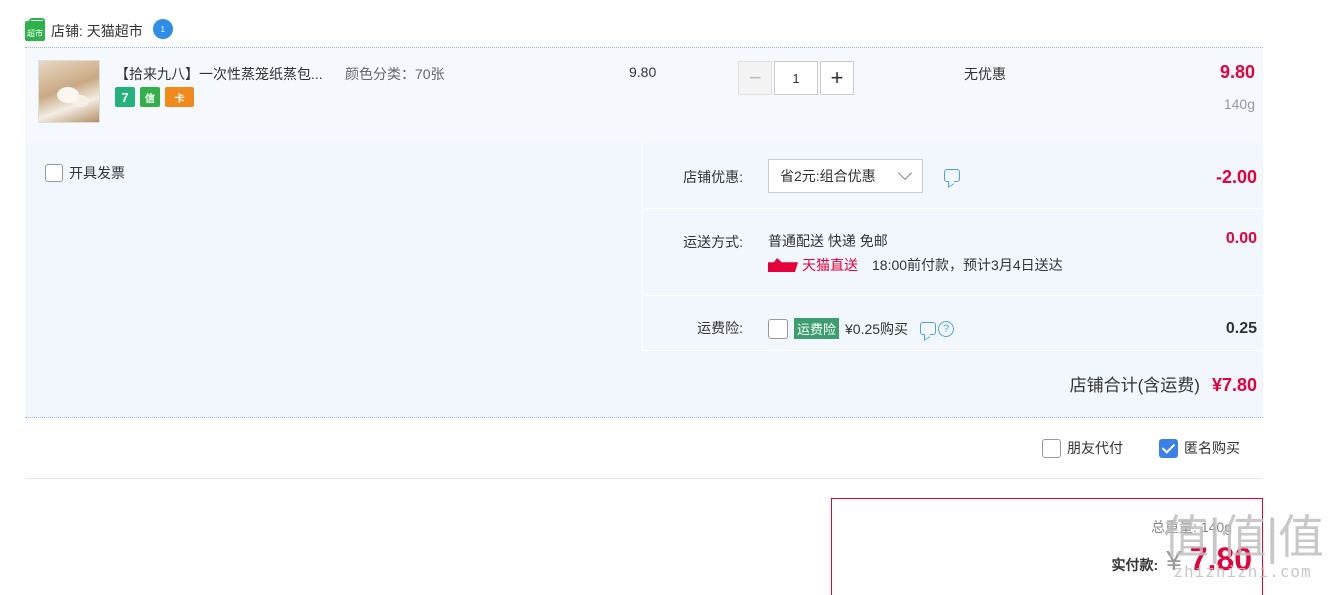  What do you see at coordinates (783, 265) in the screenshot?
I see `tmall-cat-icon` at bounding box center [783, 265].